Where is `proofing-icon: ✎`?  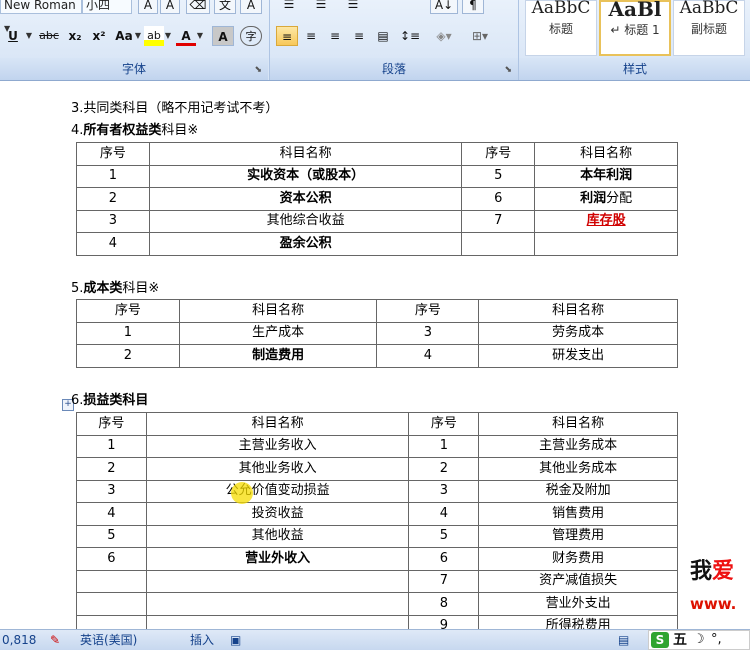
proofing-icon: ✎ is located at coordinates (55, 640).